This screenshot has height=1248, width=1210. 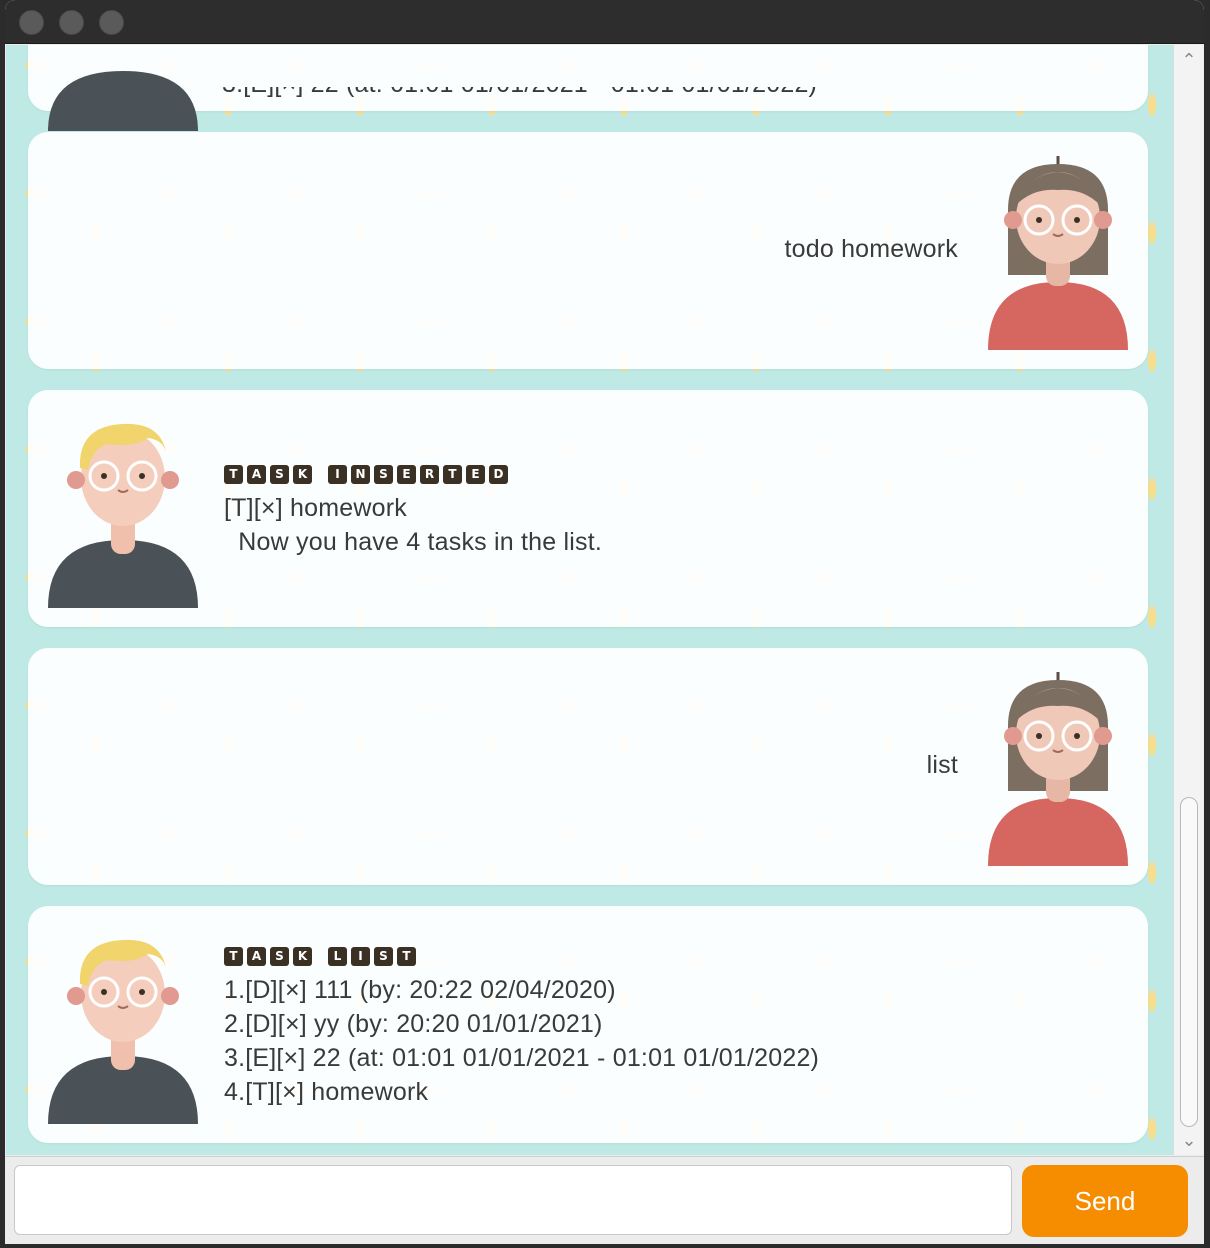 I want to click on letter-tile: D, so click(x=498, y=474).